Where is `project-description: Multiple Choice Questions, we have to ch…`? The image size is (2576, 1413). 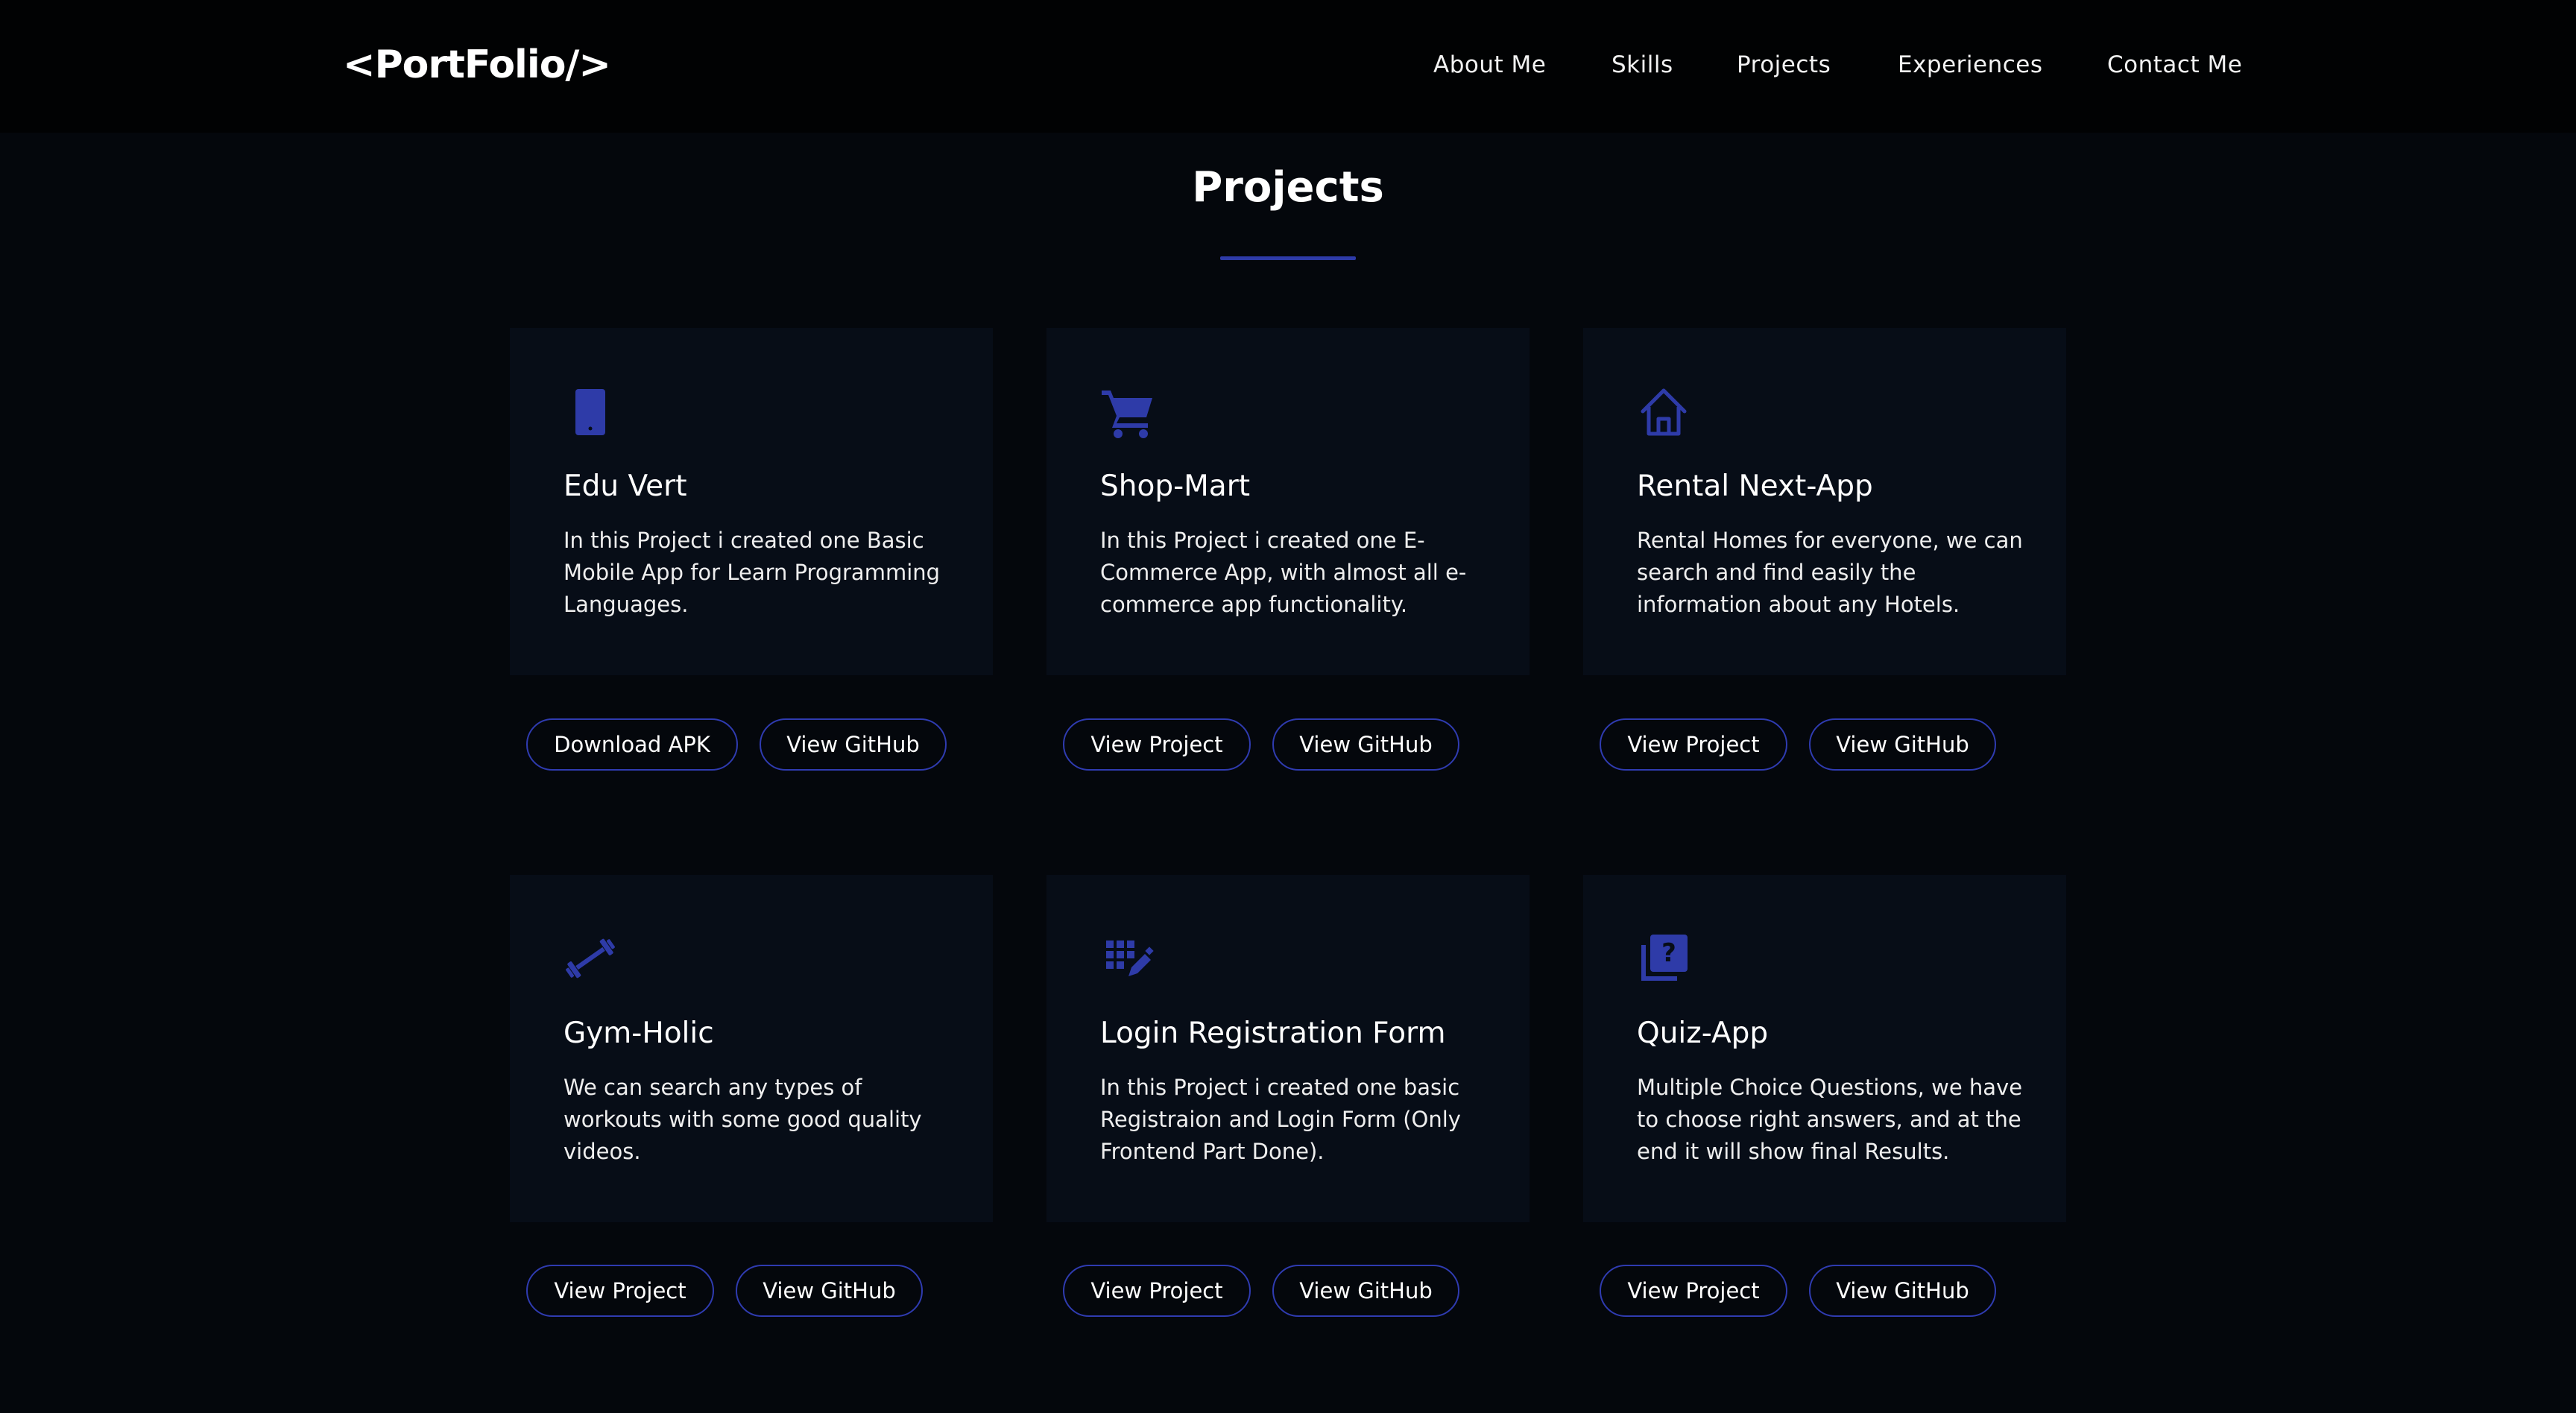 project-description: Multiple Choice Questions, we have to ch… is located at coordinates (1830, 1119).